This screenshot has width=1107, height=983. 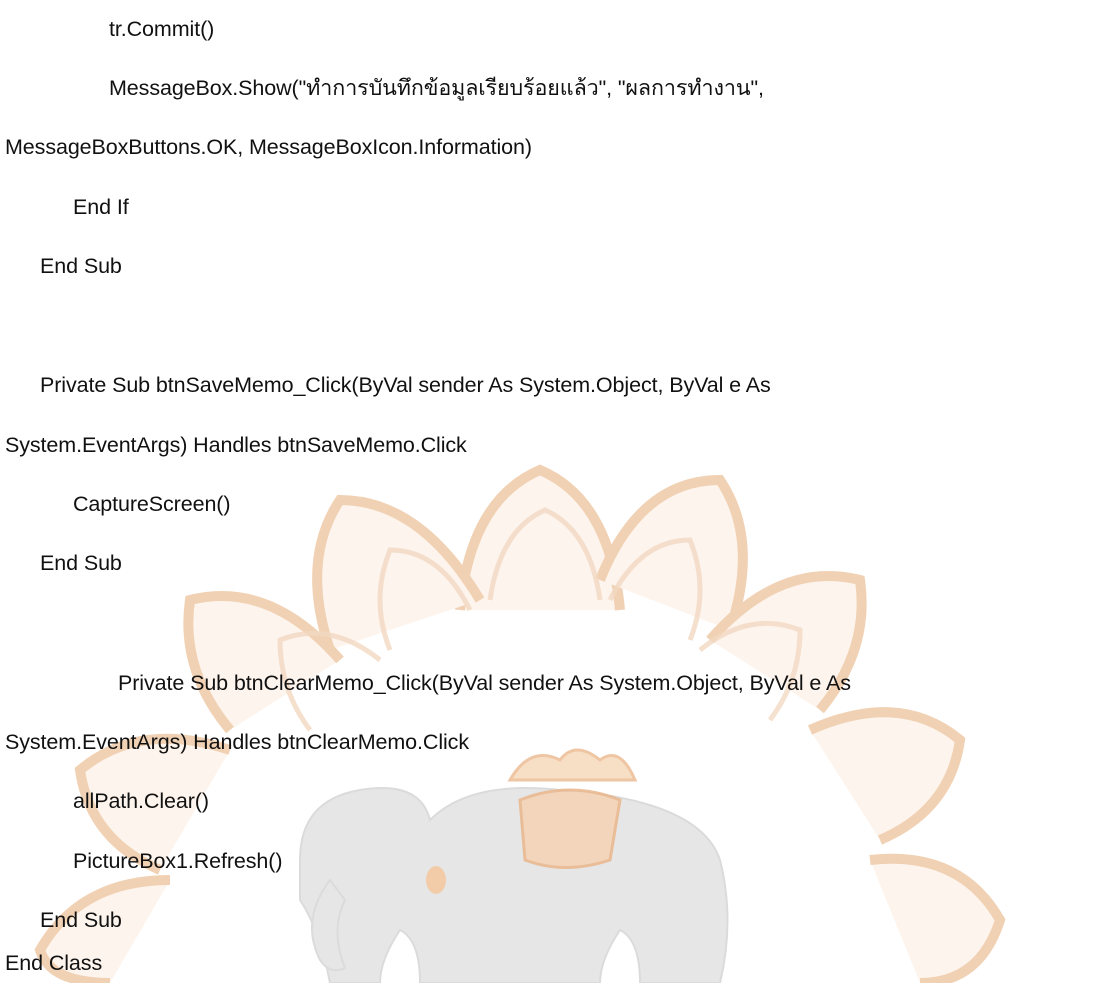 I want to click on code-line: allPath.Clear(), so click(x=141, y=801).